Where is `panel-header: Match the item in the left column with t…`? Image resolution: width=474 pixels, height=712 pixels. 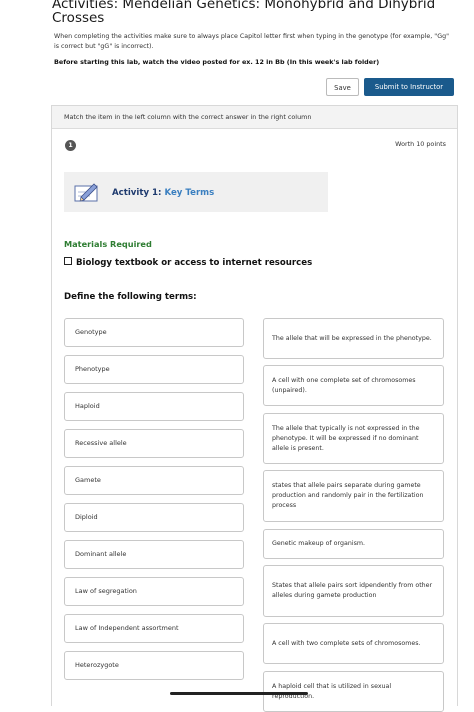 panel-header: Match the item in the left column with t… is located at coordinates (254, 117).